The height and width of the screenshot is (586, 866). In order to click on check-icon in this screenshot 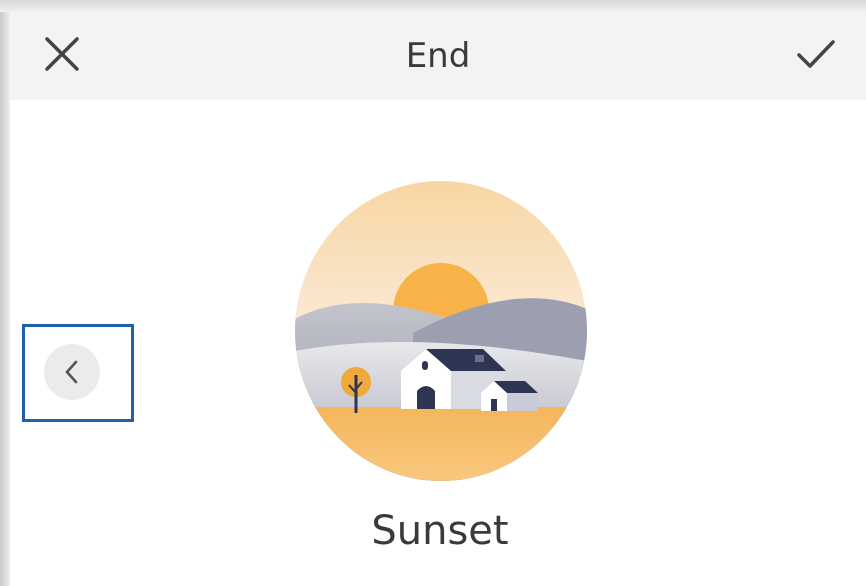, I will do `click(816, 54)`.